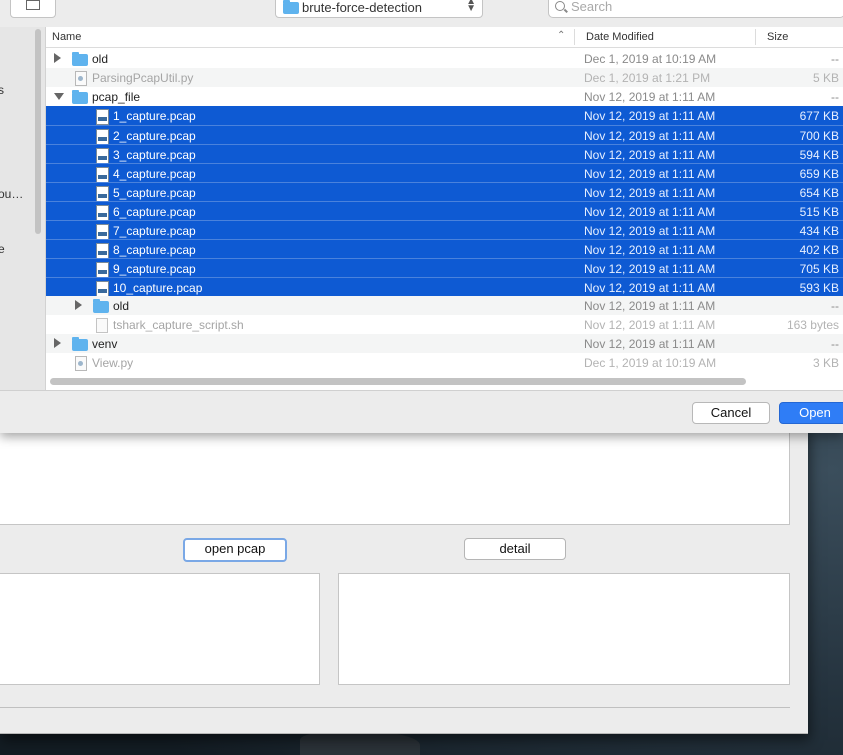 Image resolution: width=843 pixels, height=755 pixels. I want to click on open-button: Open, so click(811, 413).